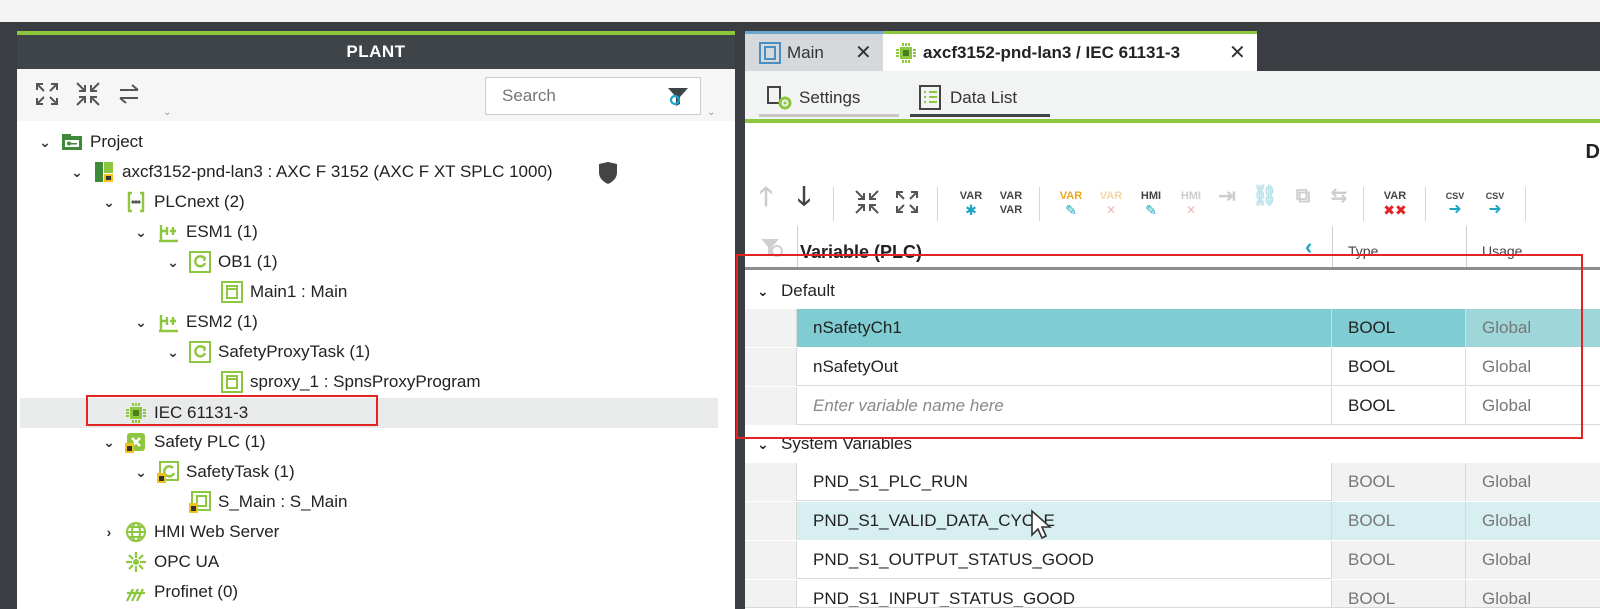 This screenshot has height=609, width=1600. I want to click on table-row: PND_S1_INPUT_STATUS_GOOD BOOL Global, so click(1172, 594).